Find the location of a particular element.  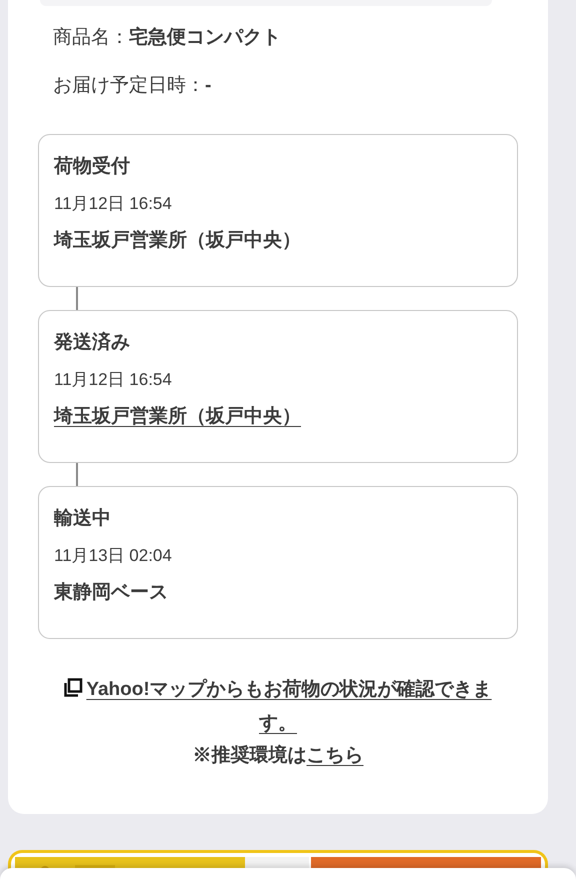

map-link: Yahoo!マップからもお荷物の状況が確認できます。 is located at coordinates (278, 707).